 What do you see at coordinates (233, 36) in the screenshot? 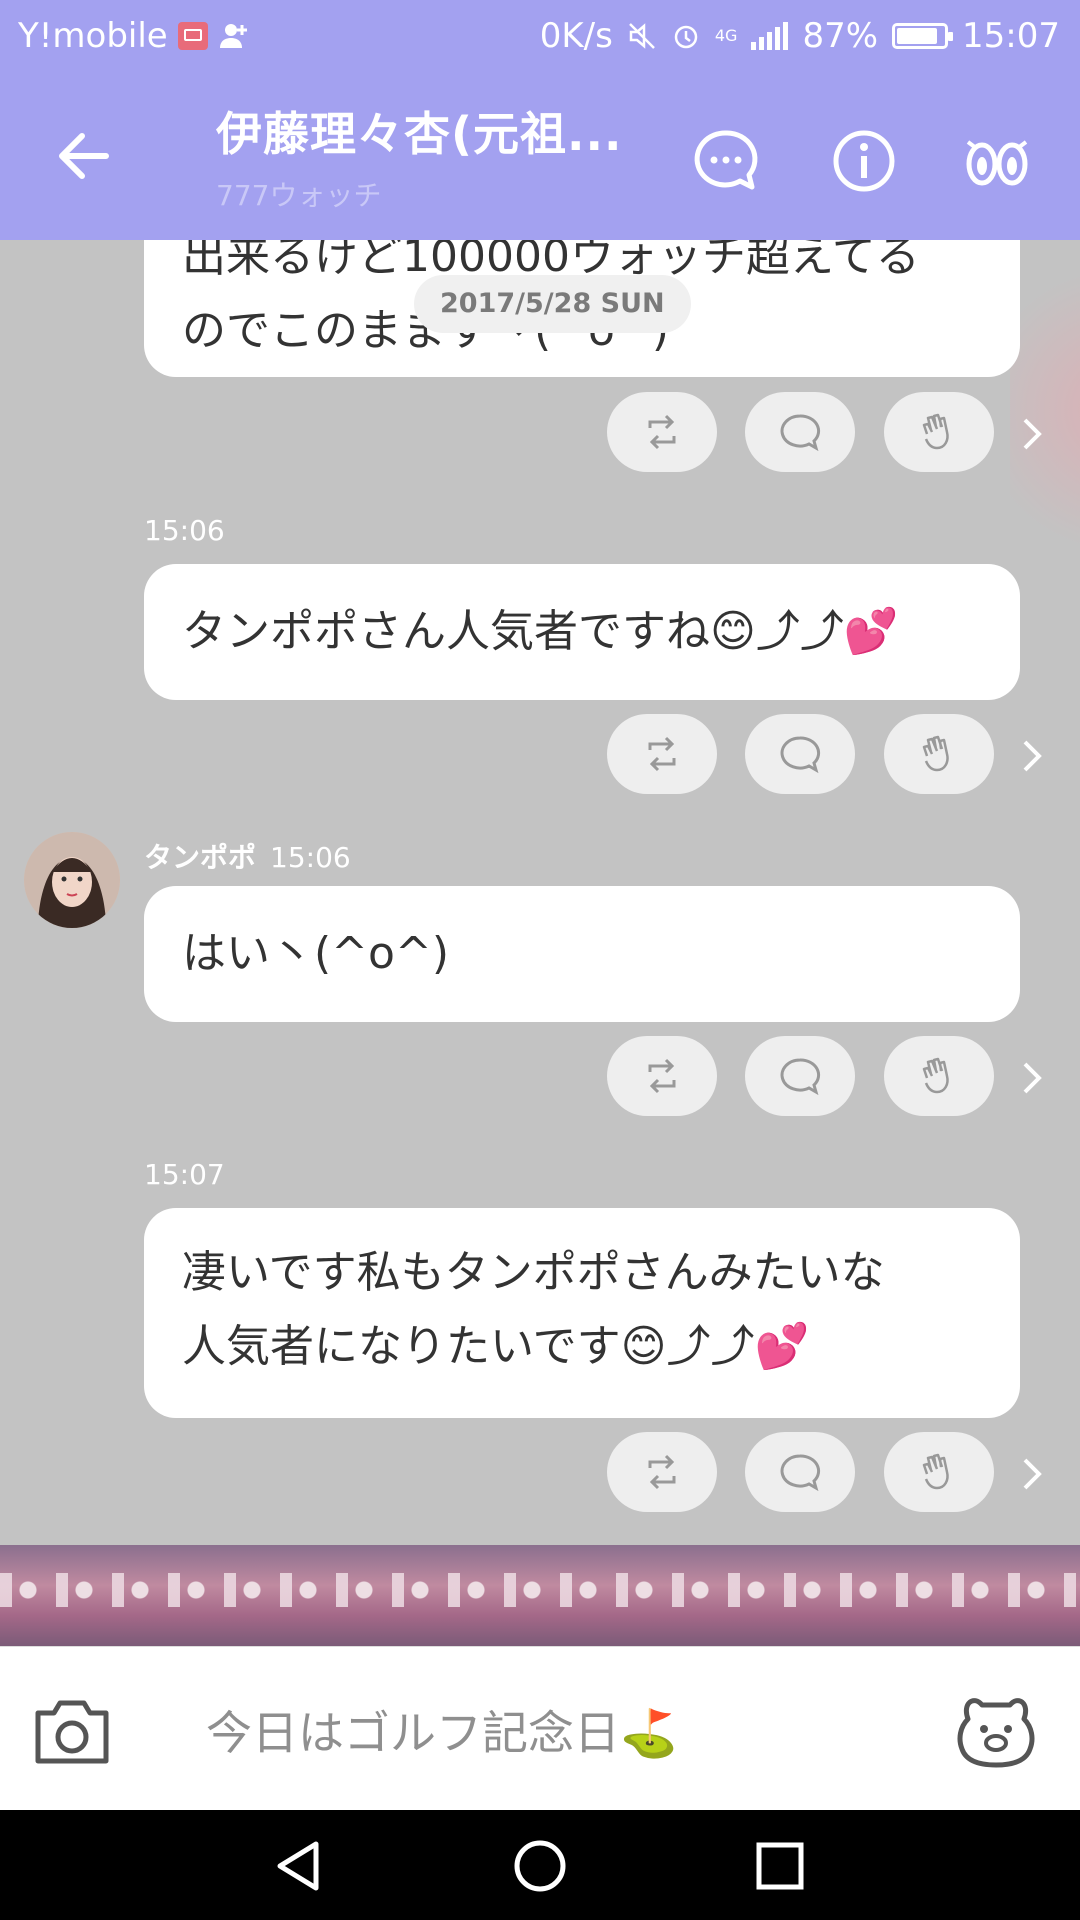
I see `add-contact-icon` at bounding box center [233, 36].